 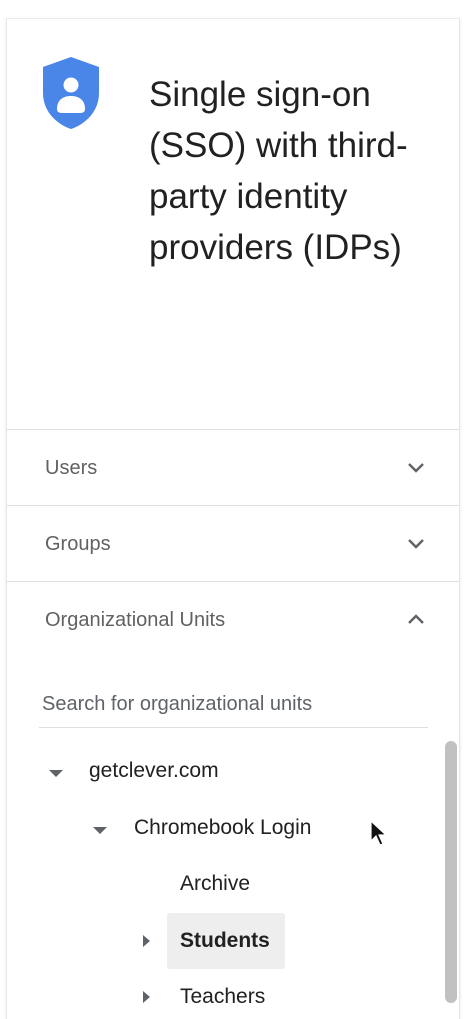 What do you see at coordinates (379, 832) in the screenshot?
I see `mouse-cursor-icon` at bounding box center [379, 832].